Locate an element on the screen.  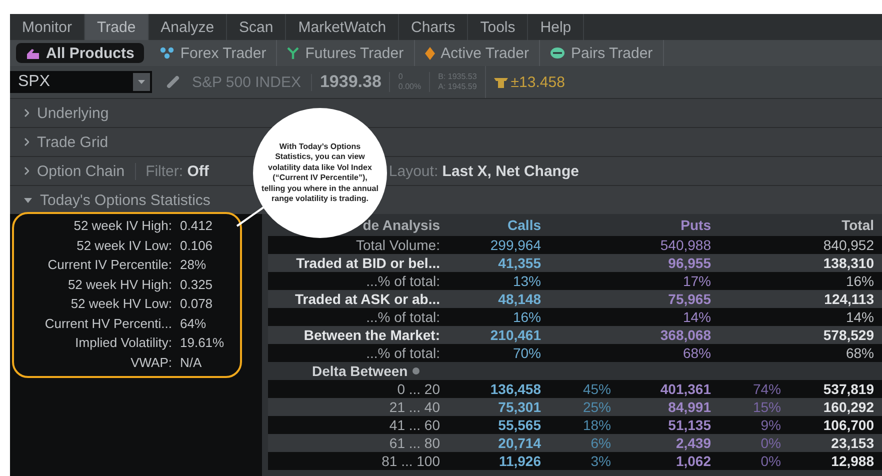
section-header: Trade Grid is located at coordinates (64, 142).